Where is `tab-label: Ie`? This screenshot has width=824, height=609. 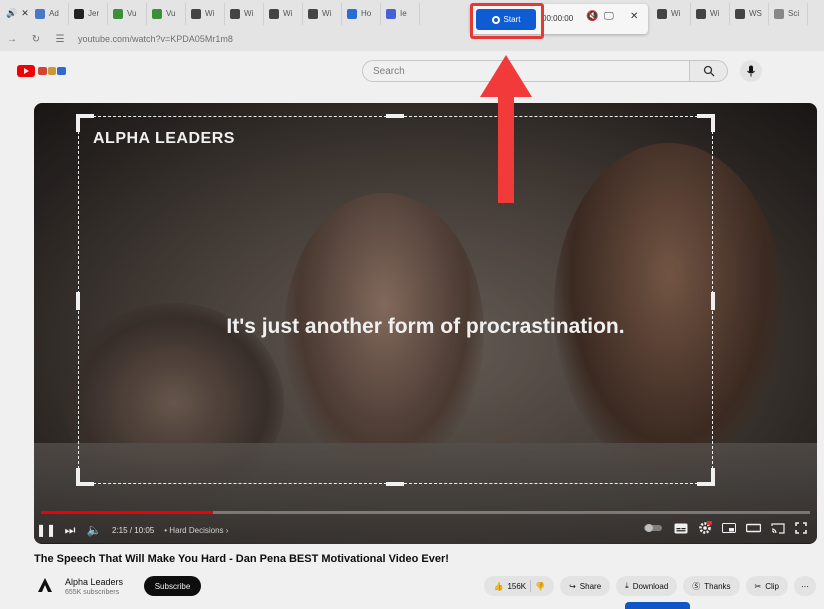 tab-label: Ie is located at coordinates (403, 13).